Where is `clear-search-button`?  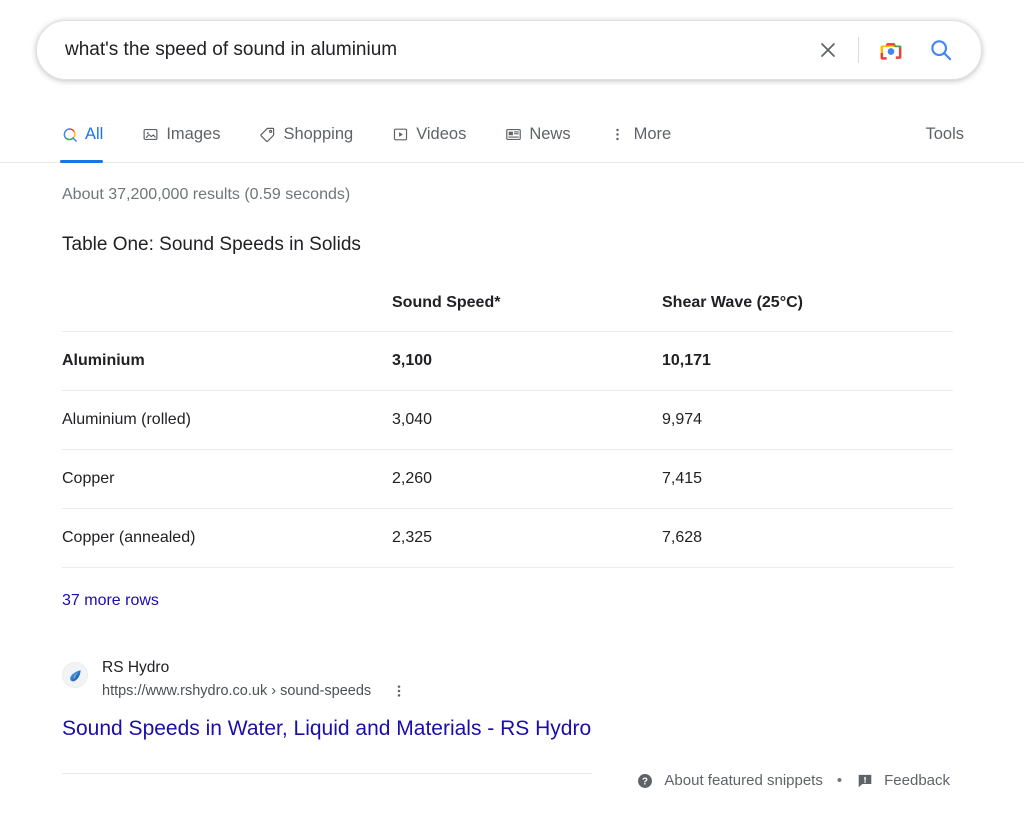 clear-search-button is located at coordinates (828, 50).